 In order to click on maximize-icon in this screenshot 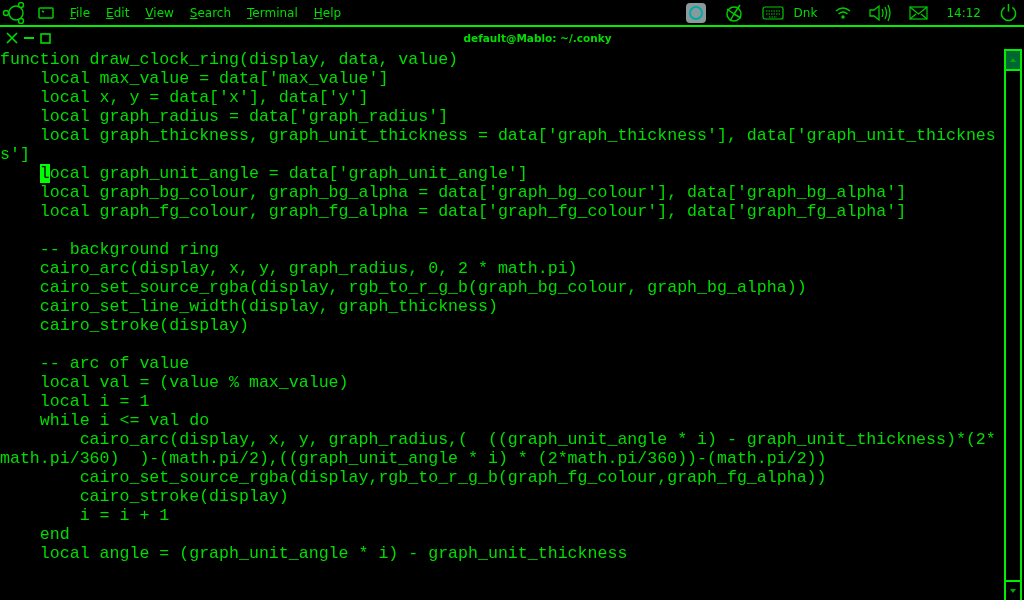, I will do `click(45, 38)`.